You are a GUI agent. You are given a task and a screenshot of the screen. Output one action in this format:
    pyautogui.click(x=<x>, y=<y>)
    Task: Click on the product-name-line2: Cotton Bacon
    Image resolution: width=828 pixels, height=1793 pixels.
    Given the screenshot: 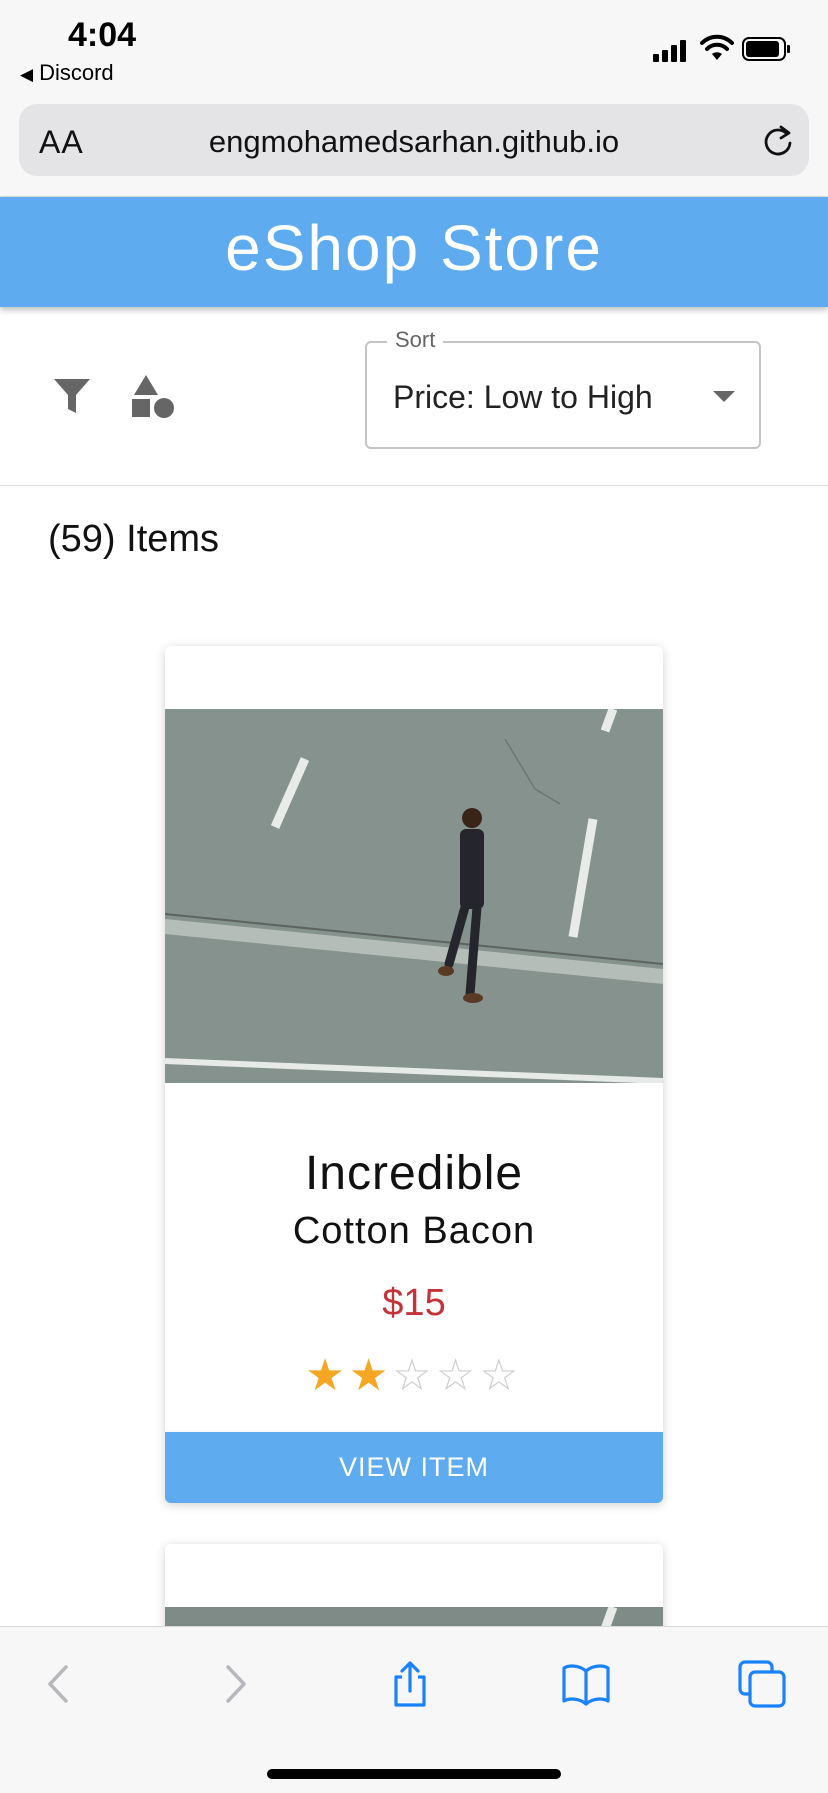 What is the action you would take?
    pyautogui.click(x=414, y=1231)
    